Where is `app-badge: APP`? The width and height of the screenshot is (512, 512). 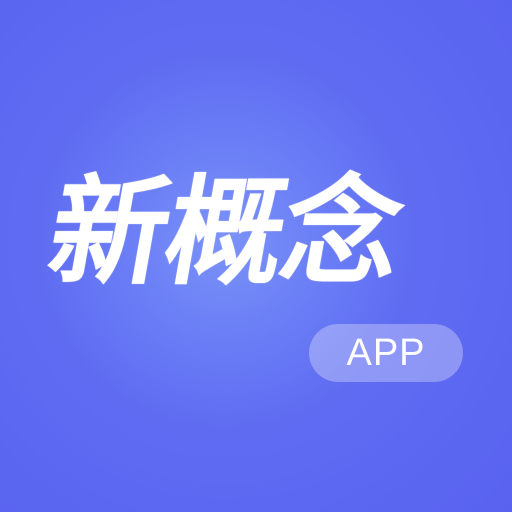 app-badge: APP is located at coordinates (386, 353).